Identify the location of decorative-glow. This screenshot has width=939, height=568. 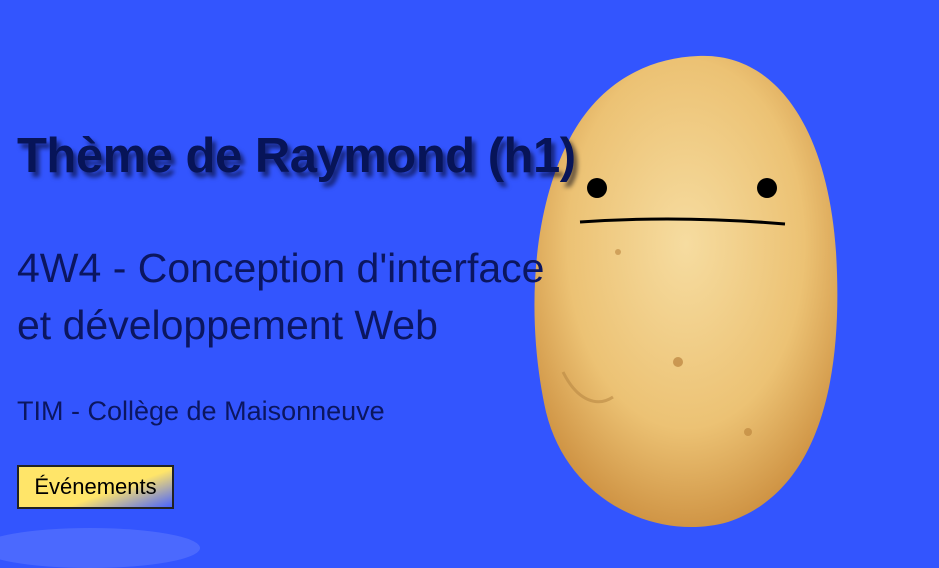
(100, 548).